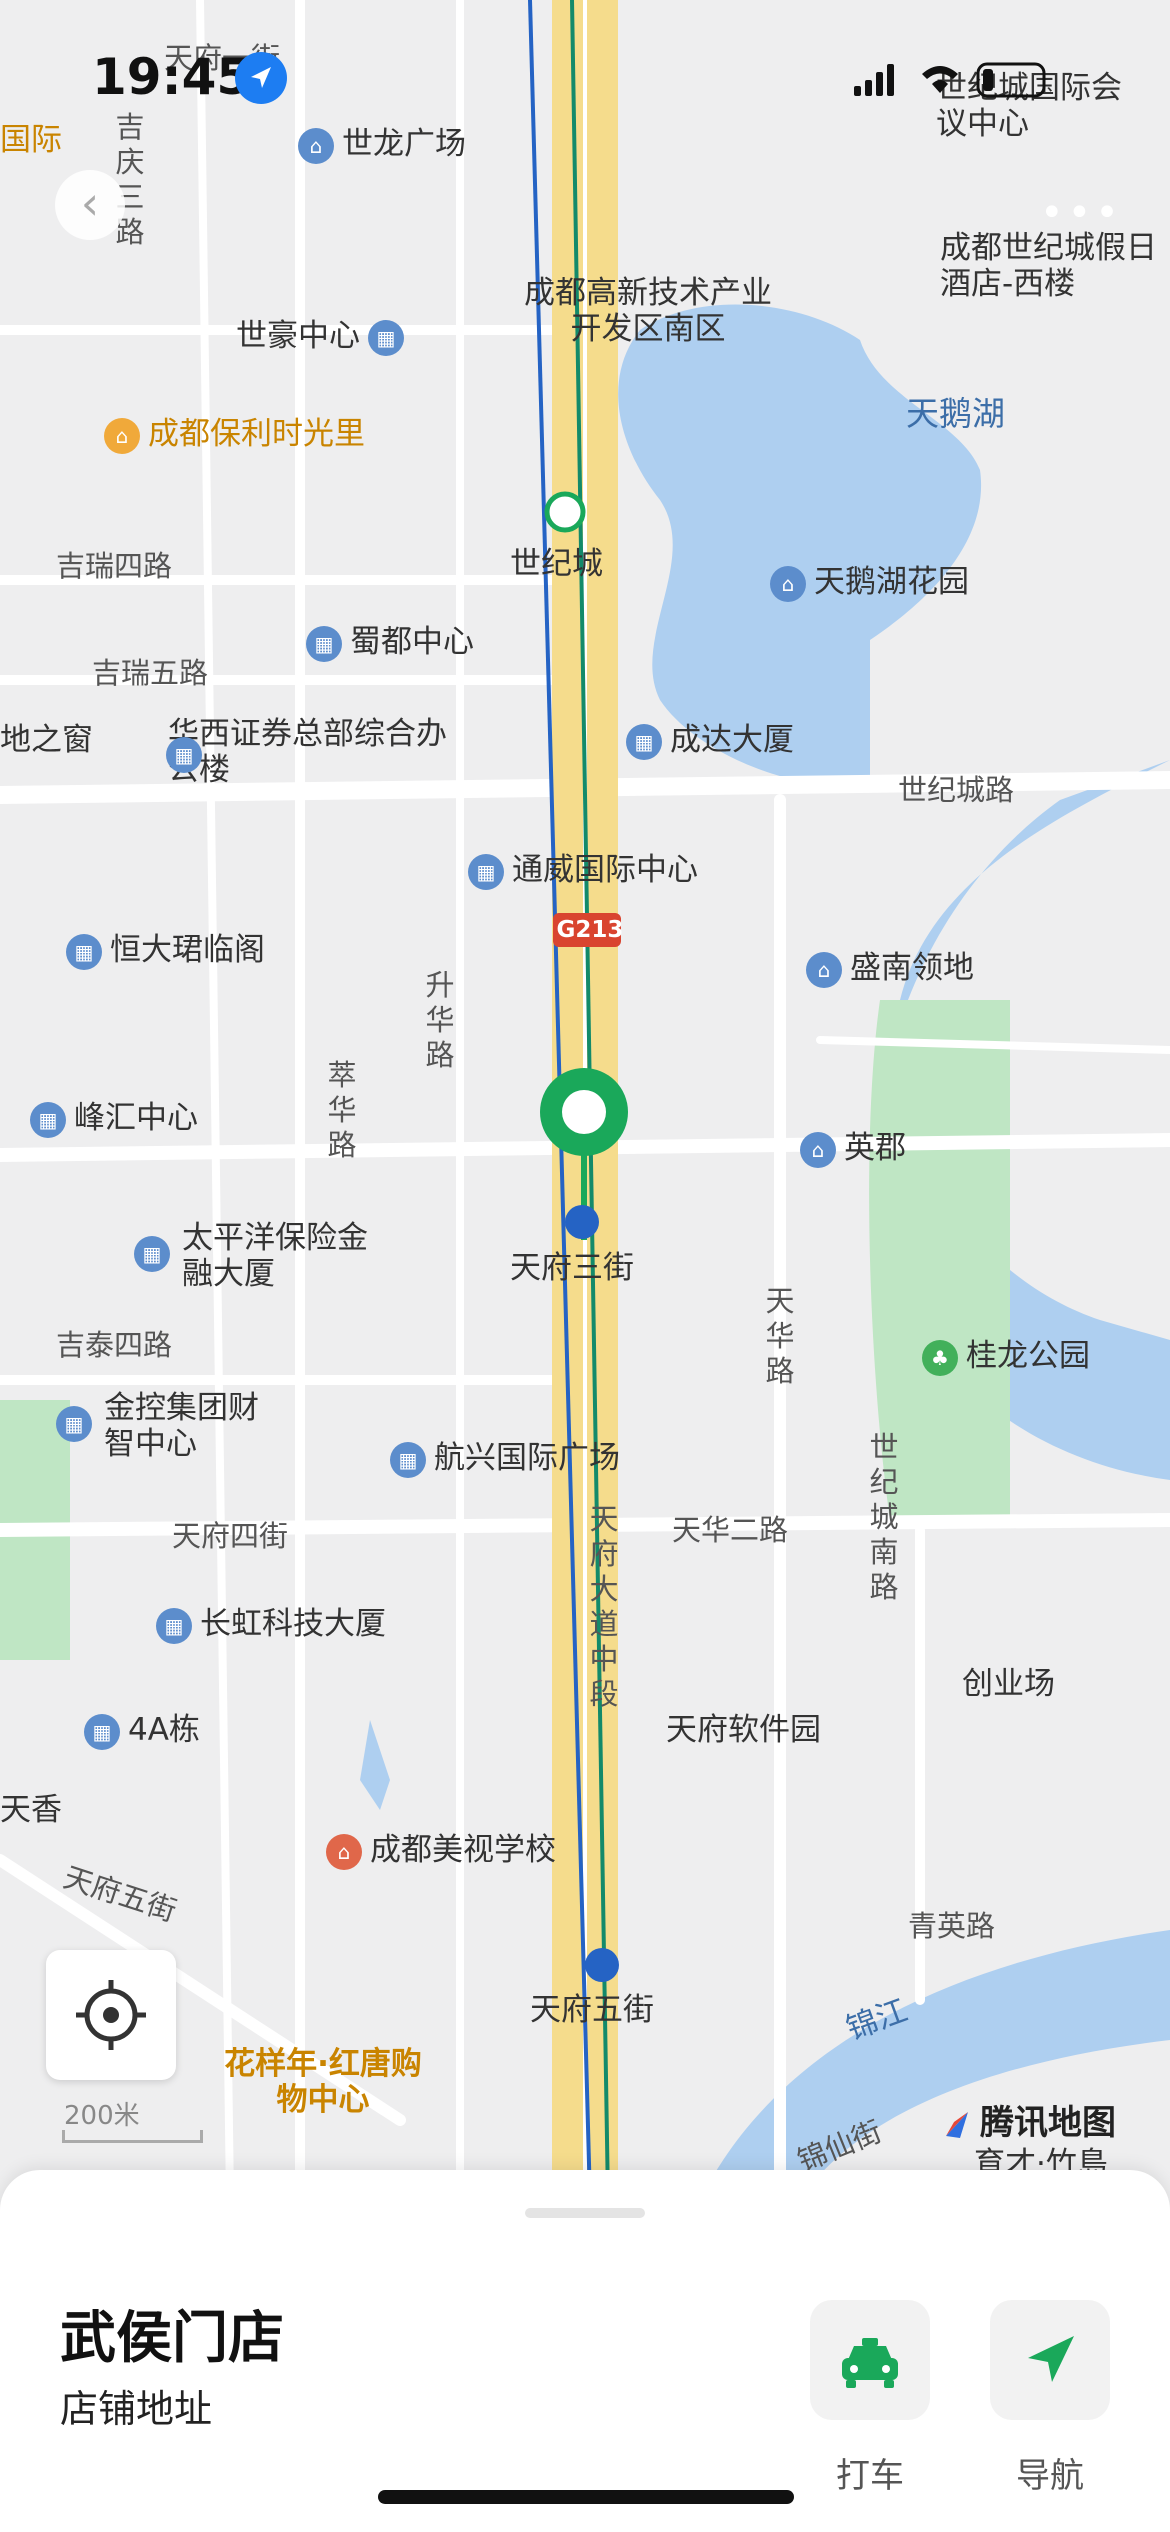 The height and width of the screenshot is (2532, 1170). I want to click on park-icon: ♣, so click(940, 1357).